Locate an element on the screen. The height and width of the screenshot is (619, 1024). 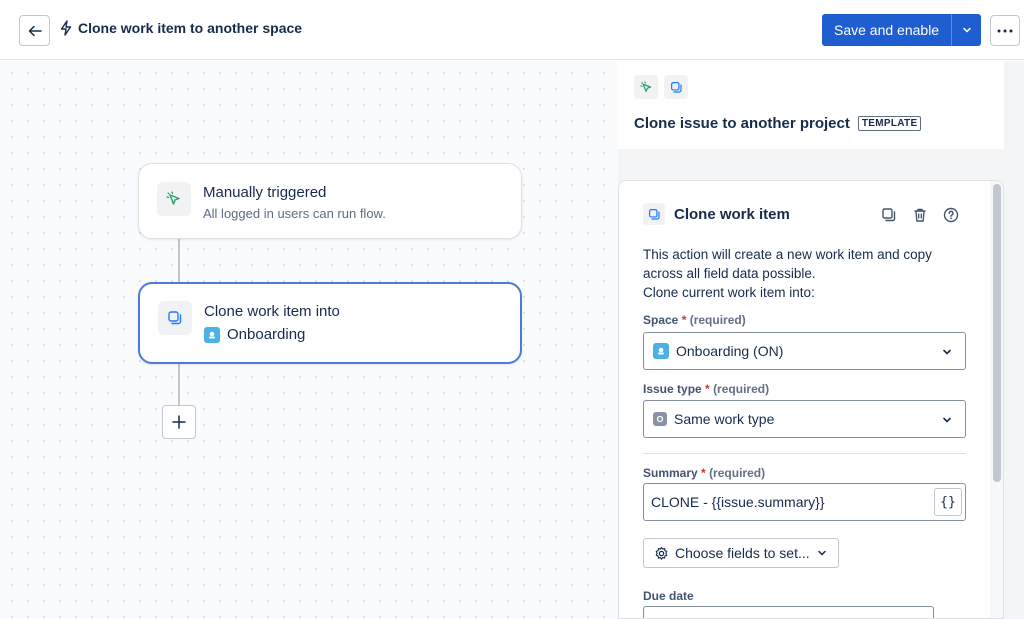
more-actions-button is located at coordinates (1005, 30).